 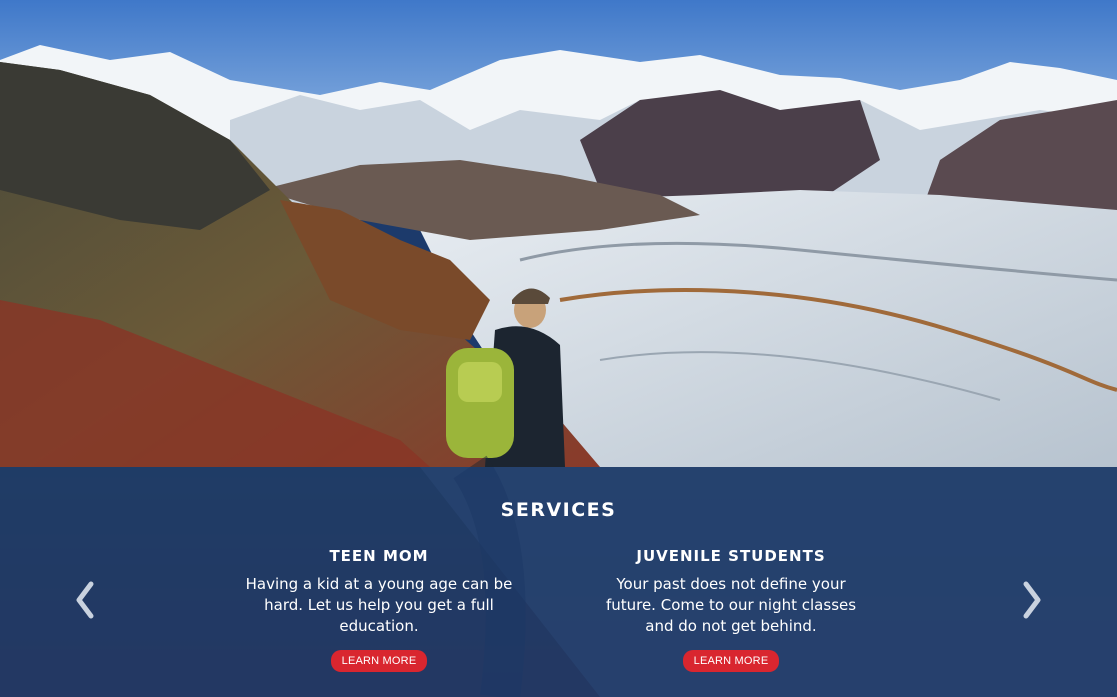 I want to click on carousel-prev-button, so click(x=86, y=600).